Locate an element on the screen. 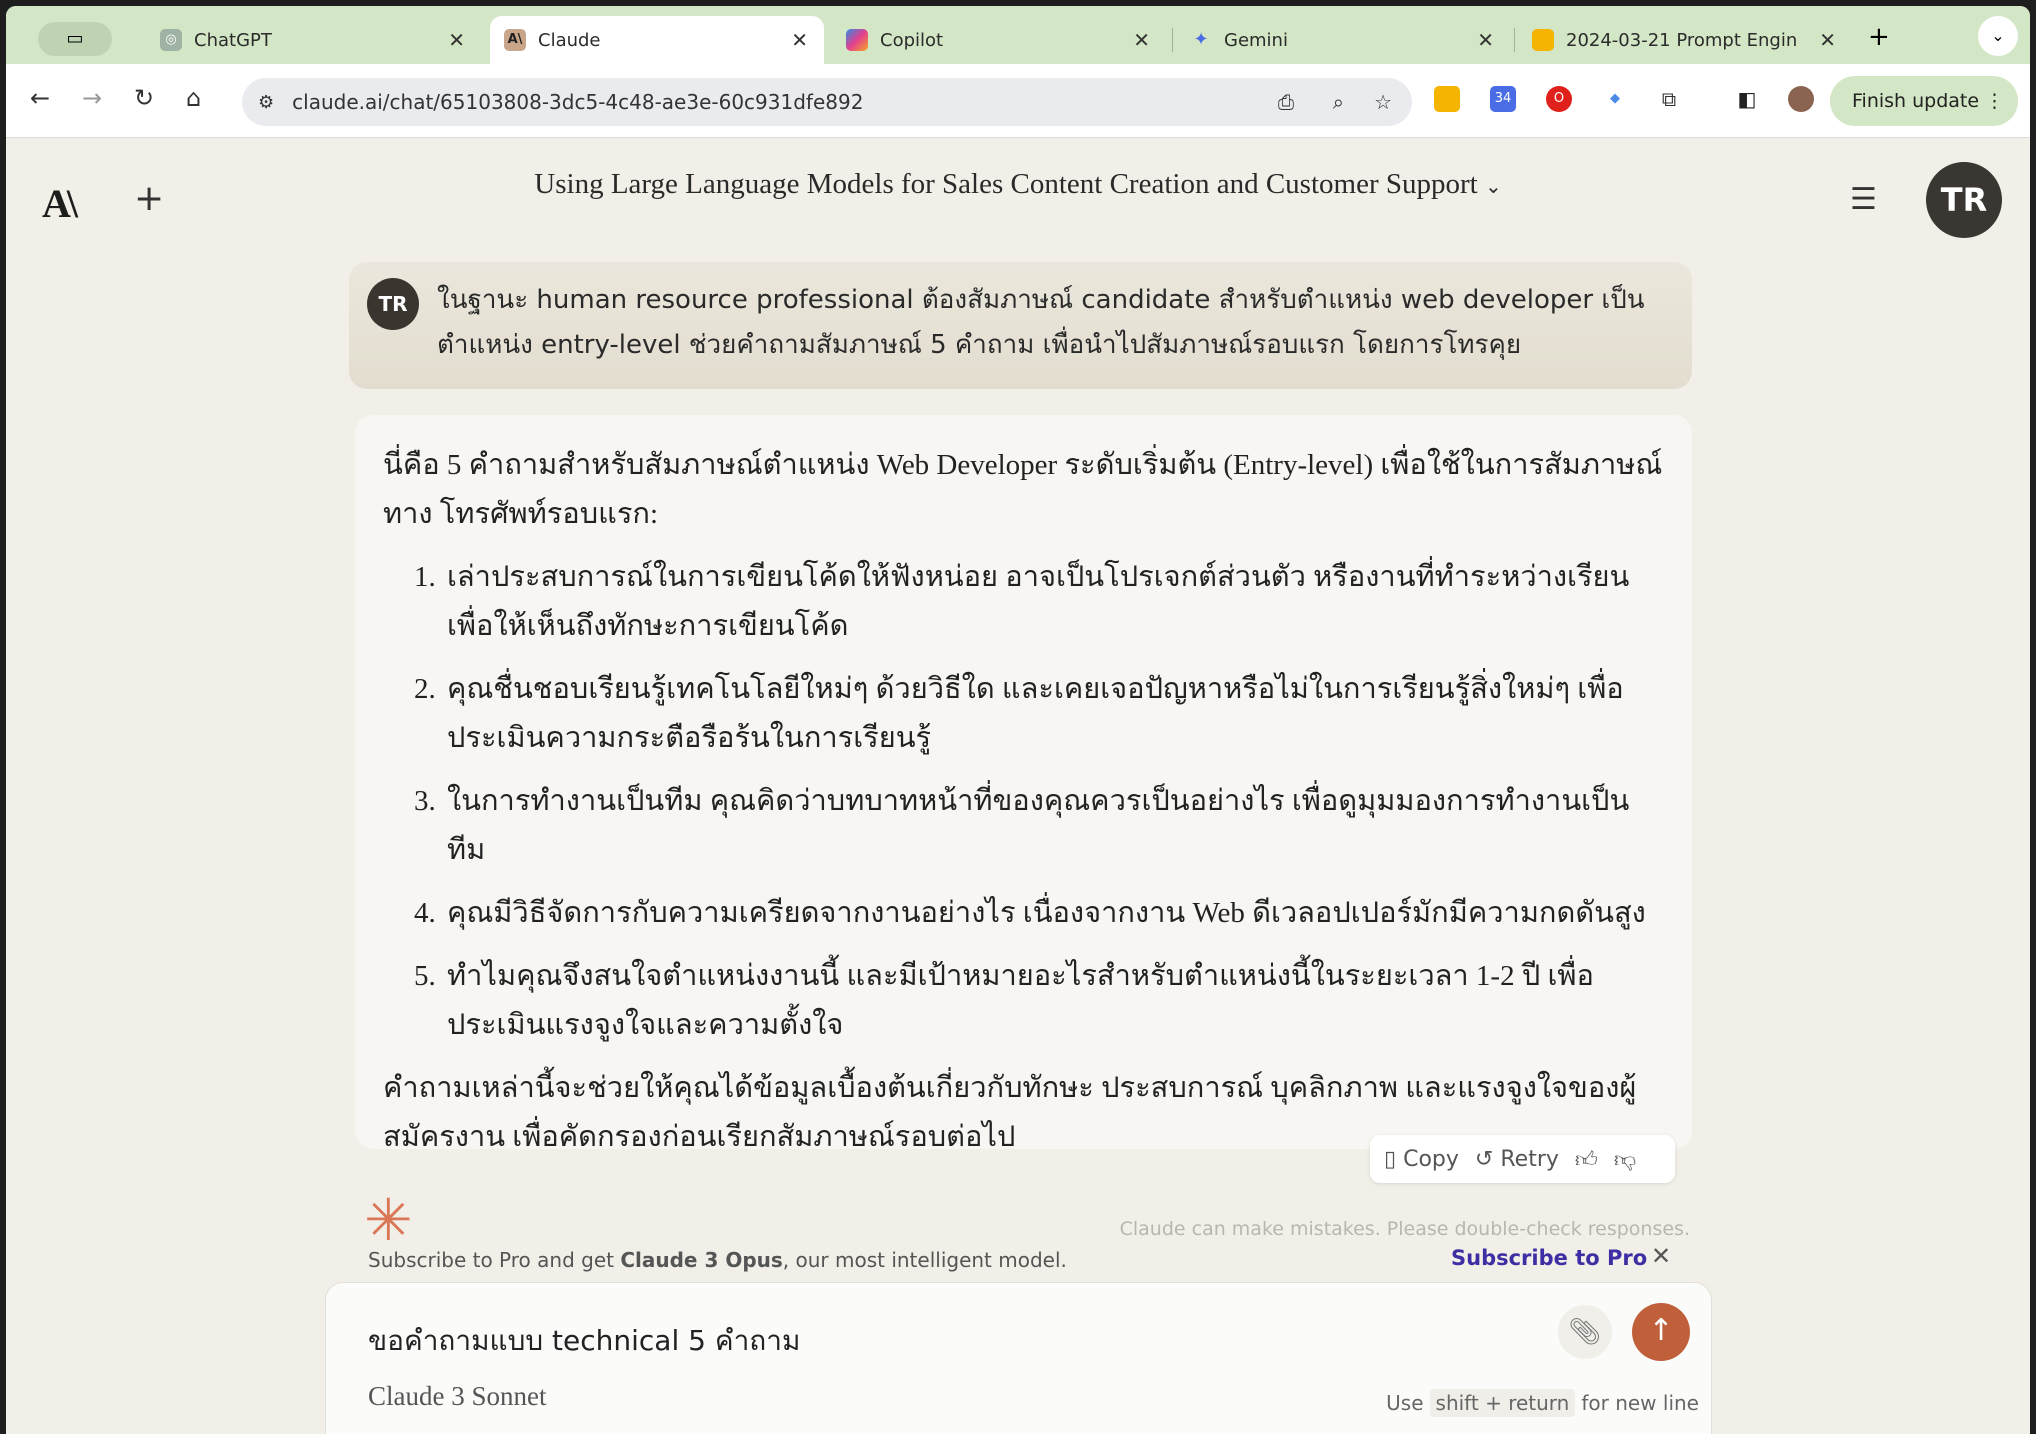  tab-label: Gemini is located at coordinates (1256, 40).